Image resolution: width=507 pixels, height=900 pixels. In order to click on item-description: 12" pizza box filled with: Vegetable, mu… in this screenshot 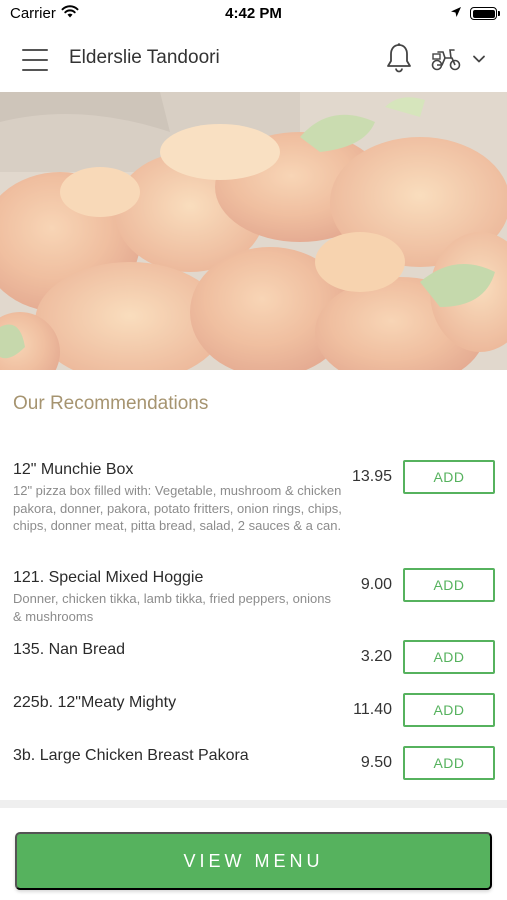, I will do `click(177, 508)`.